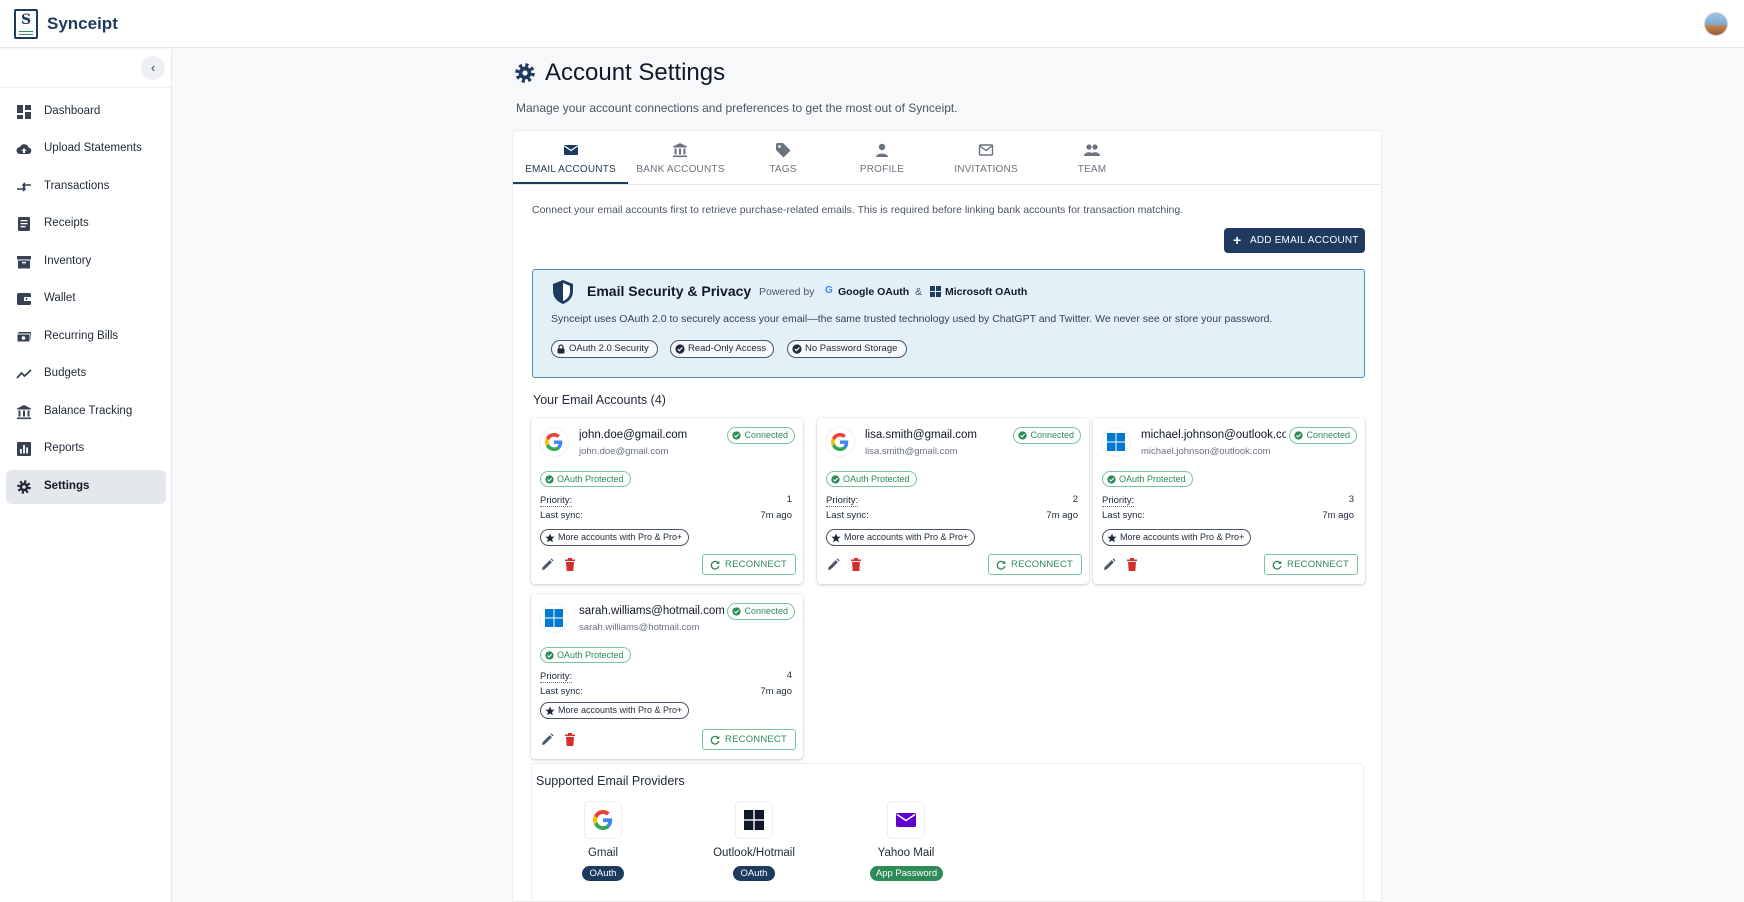 Image resolution: width=1744 pixels, height=902 pixels. What do you see at coordinates (570, 158) in the screenshot?
I see `tab-email-accounts: EMAIL ACCOUNTS` at bounding box center [570, 158].